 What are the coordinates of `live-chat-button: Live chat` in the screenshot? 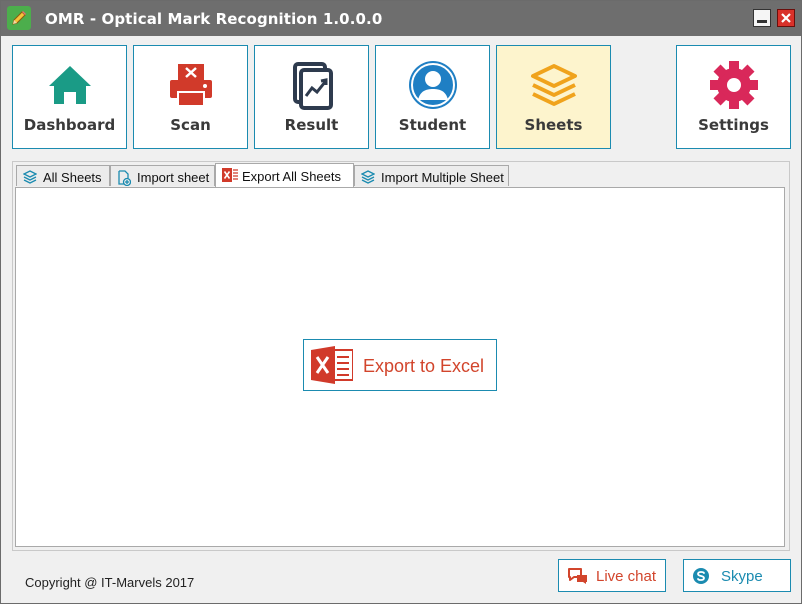 It's located at (612, 575).